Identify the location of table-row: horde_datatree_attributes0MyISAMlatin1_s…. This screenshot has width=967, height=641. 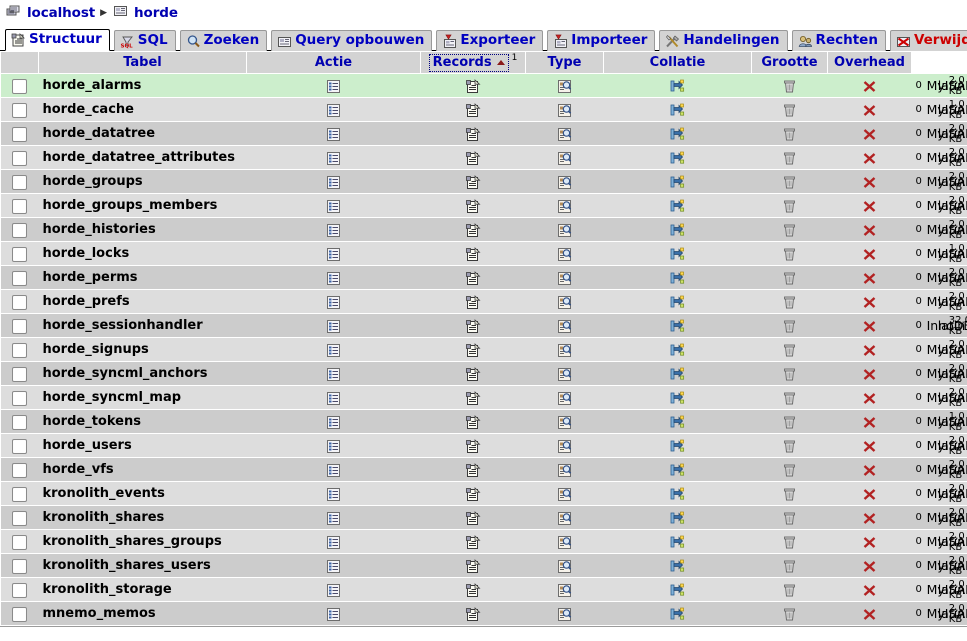
(483, 157).